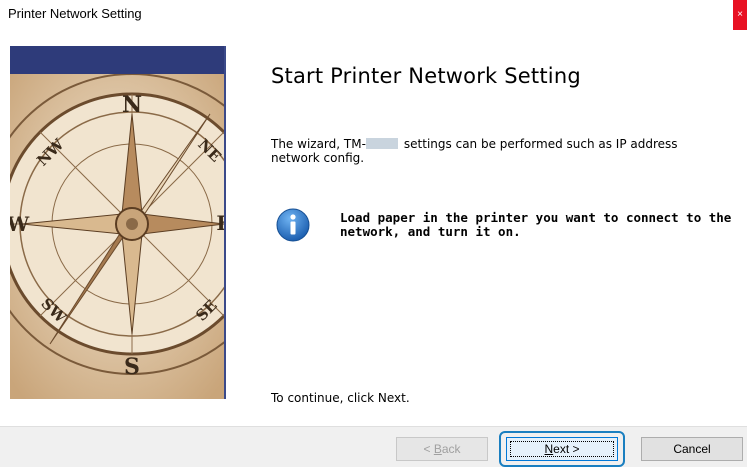  What do you see at coordinates (692, 449) in the screenshot?
I see `cancel-button: Cancel` at bounding box center [692, 449].